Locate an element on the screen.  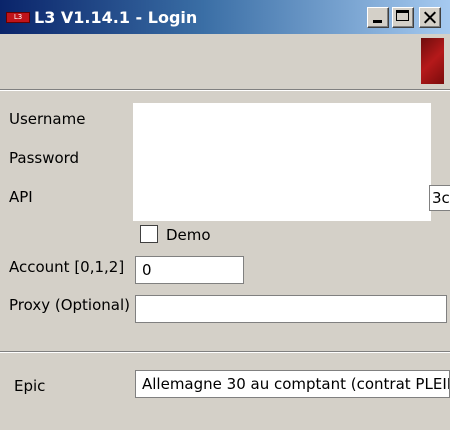
epic-input: Allemagne 30 au comptant (contrat PLEIN is located at coordinates (292, 384).